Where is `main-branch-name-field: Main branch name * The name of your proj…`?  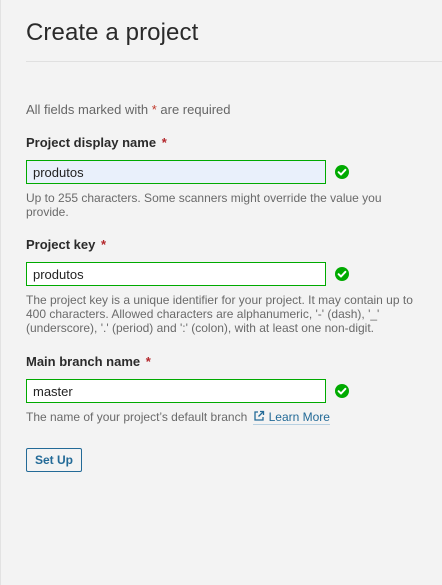
main-branch-name-field: Main branch name * The name of your proj… is located at coordinates (226, 389).